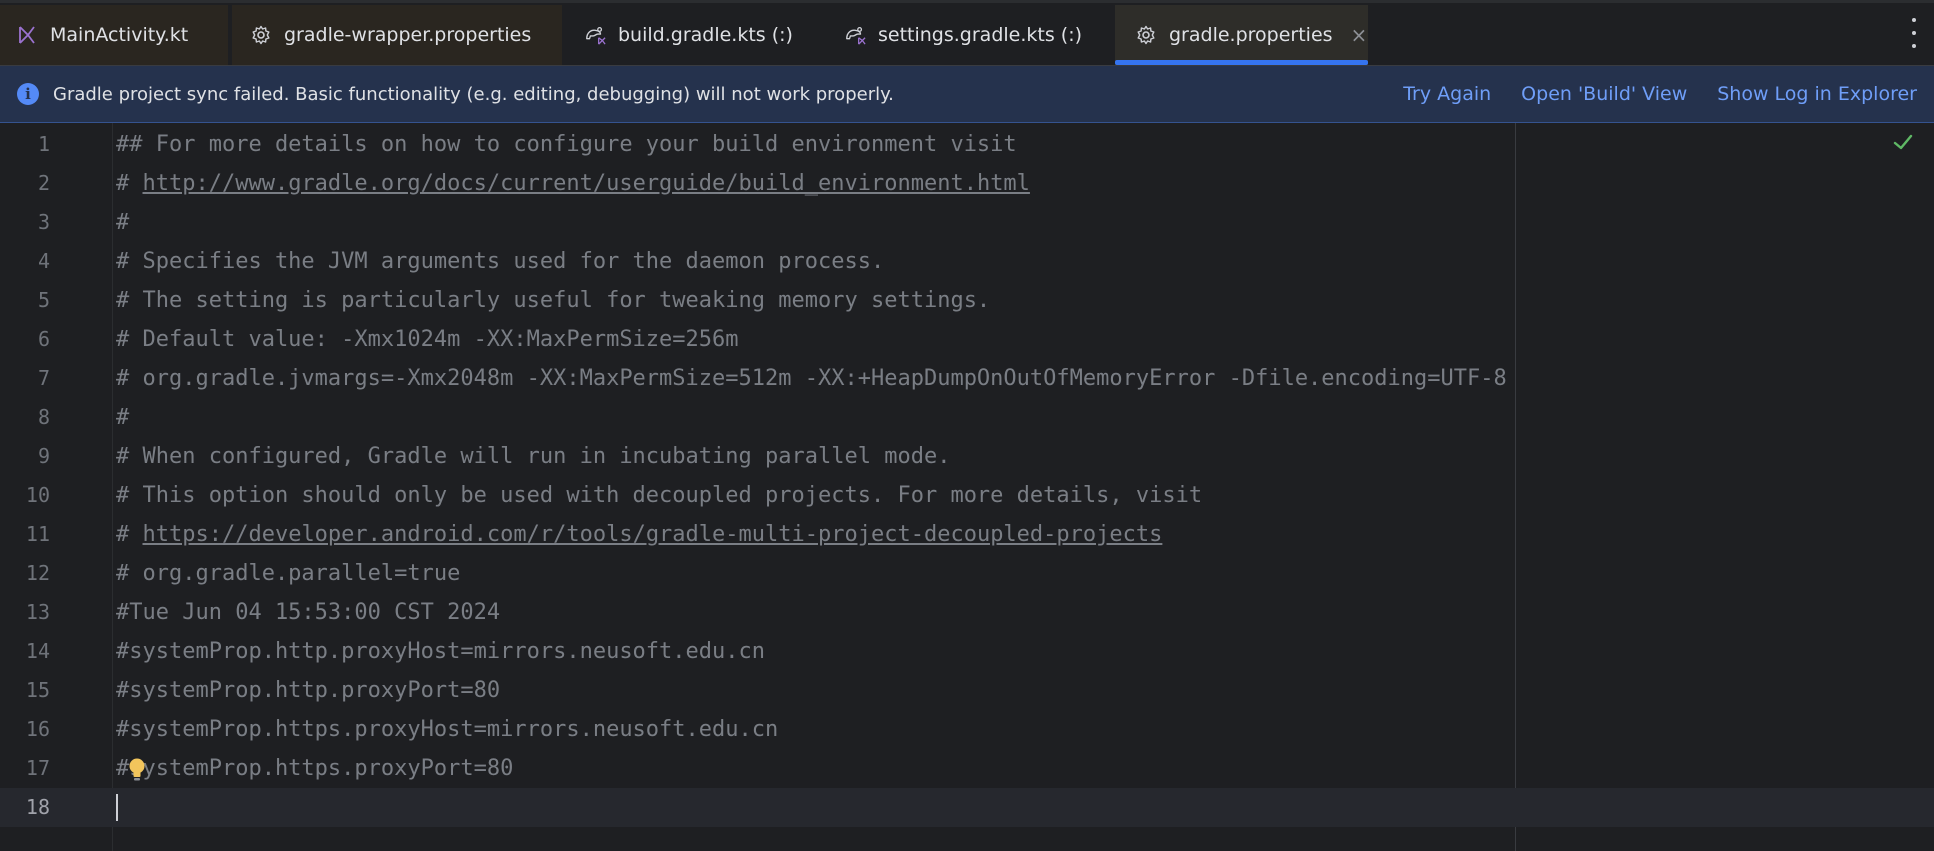 The width and height of the screenshot is (1934, 851). What do you see at coordinates (119, 35) in the screenshot?
I see `tab-label: MainActivity.kt` at bounding box center [119, 35].